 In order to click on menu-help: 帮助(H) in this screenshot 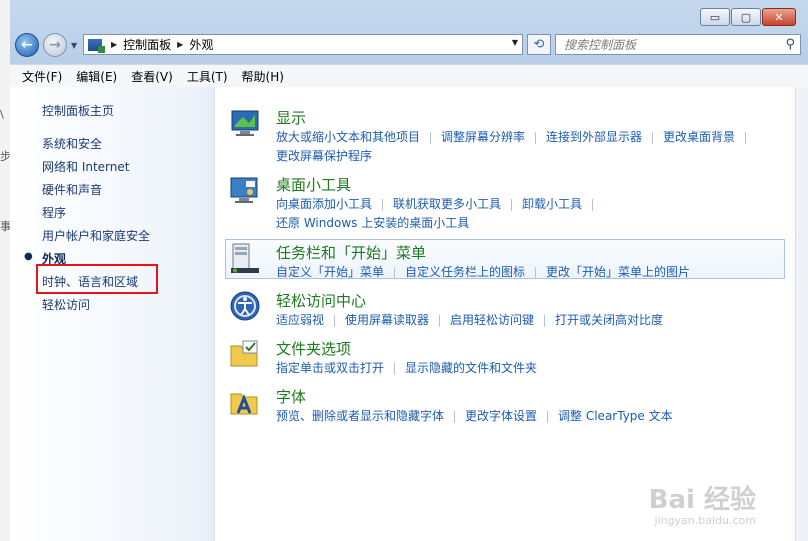, I will do `click(263, 76)`.